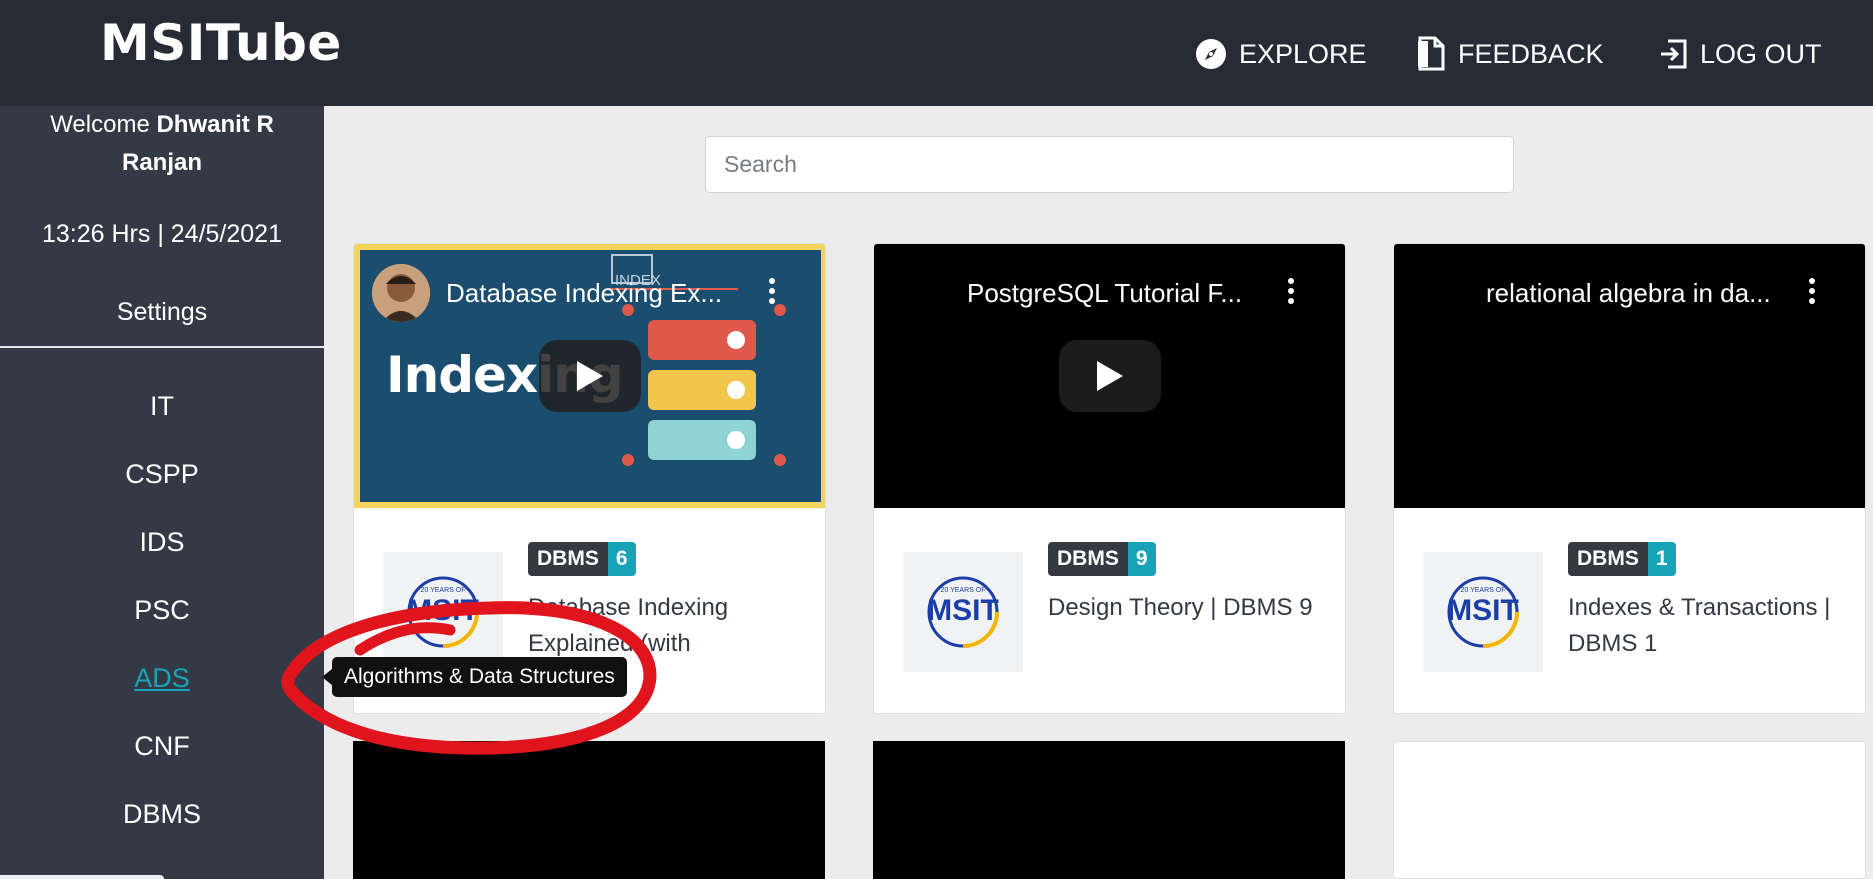  Describe the element at coordinates (1713, 626) in the screenshot. I see `video-title: Indexes & Transactions | DBMS 1` at that location.